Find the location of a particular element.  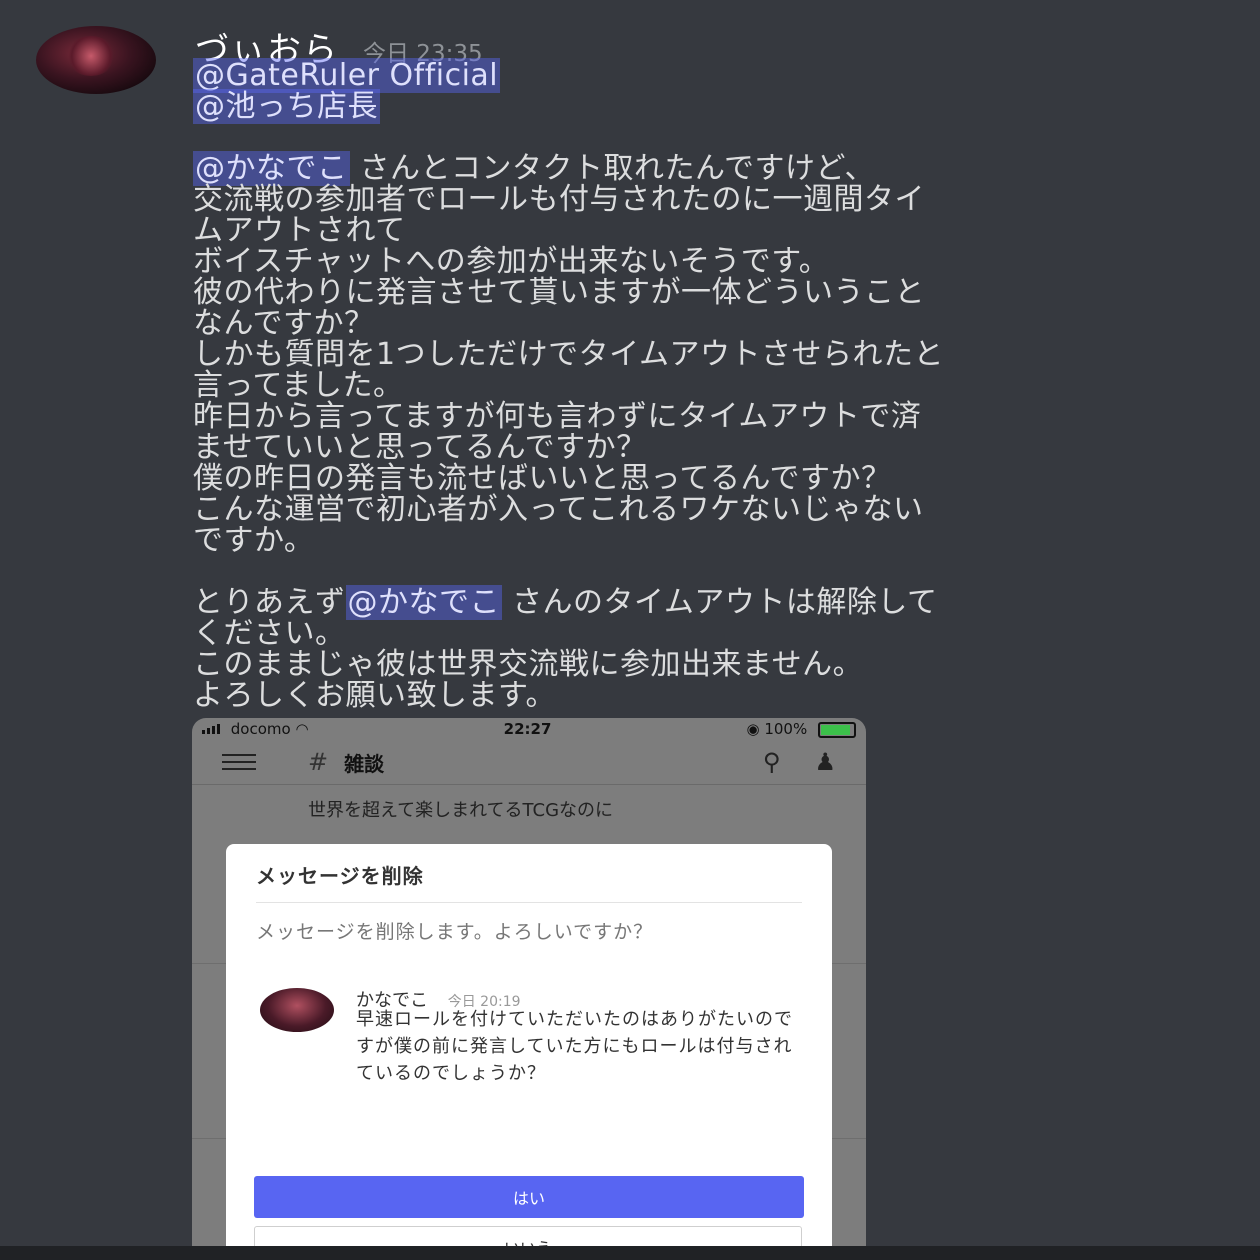

message-line: しかも質問を1つしただけでタイムアウトさせられたと is located at coordinates (713, 354).